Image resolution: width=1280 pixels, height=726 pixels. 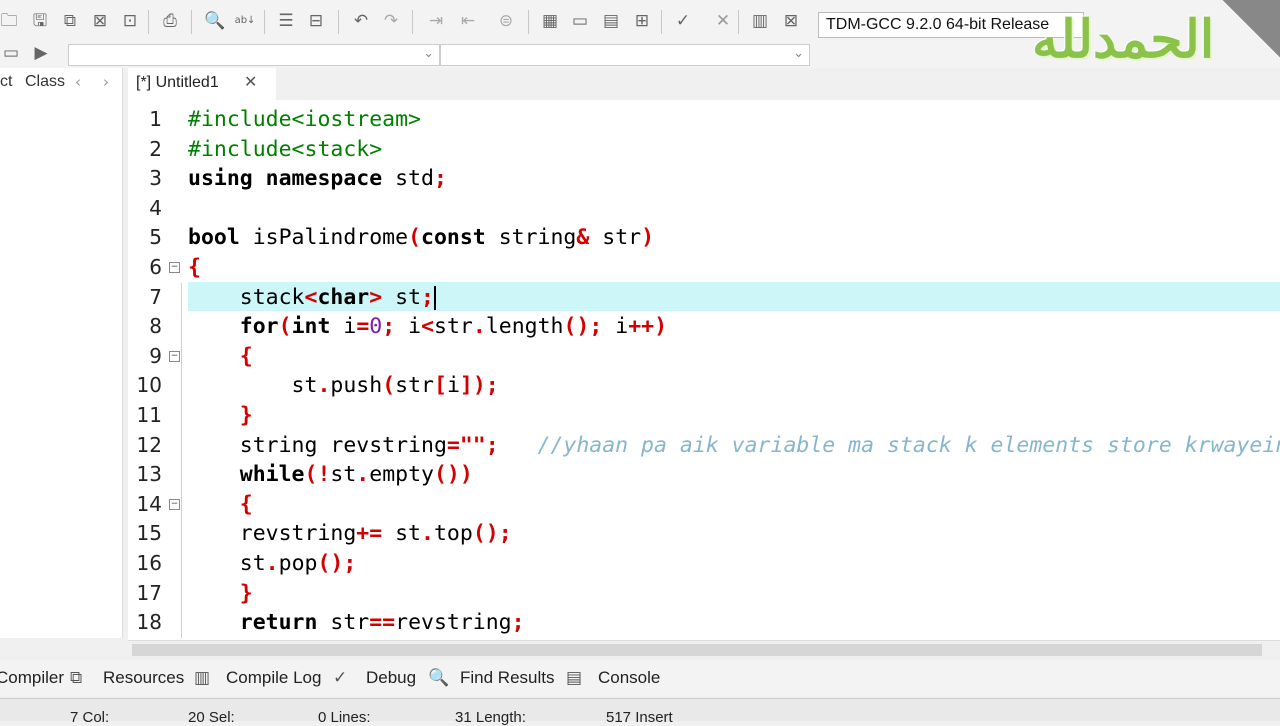 I want to click on close-icon: ⊠, so click(x=100, y=21).